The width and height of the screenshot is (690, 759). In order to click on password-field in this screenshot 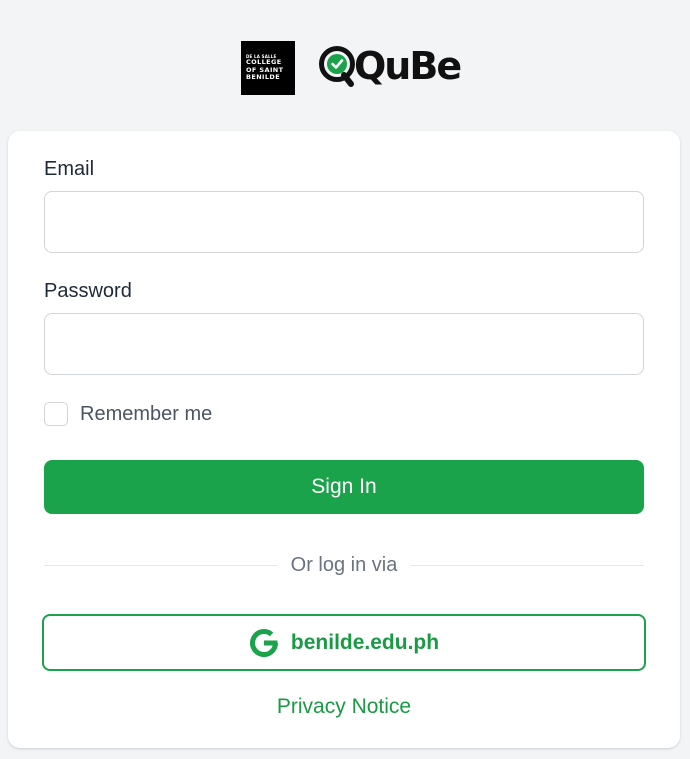, I will do `click(344, 344)`.